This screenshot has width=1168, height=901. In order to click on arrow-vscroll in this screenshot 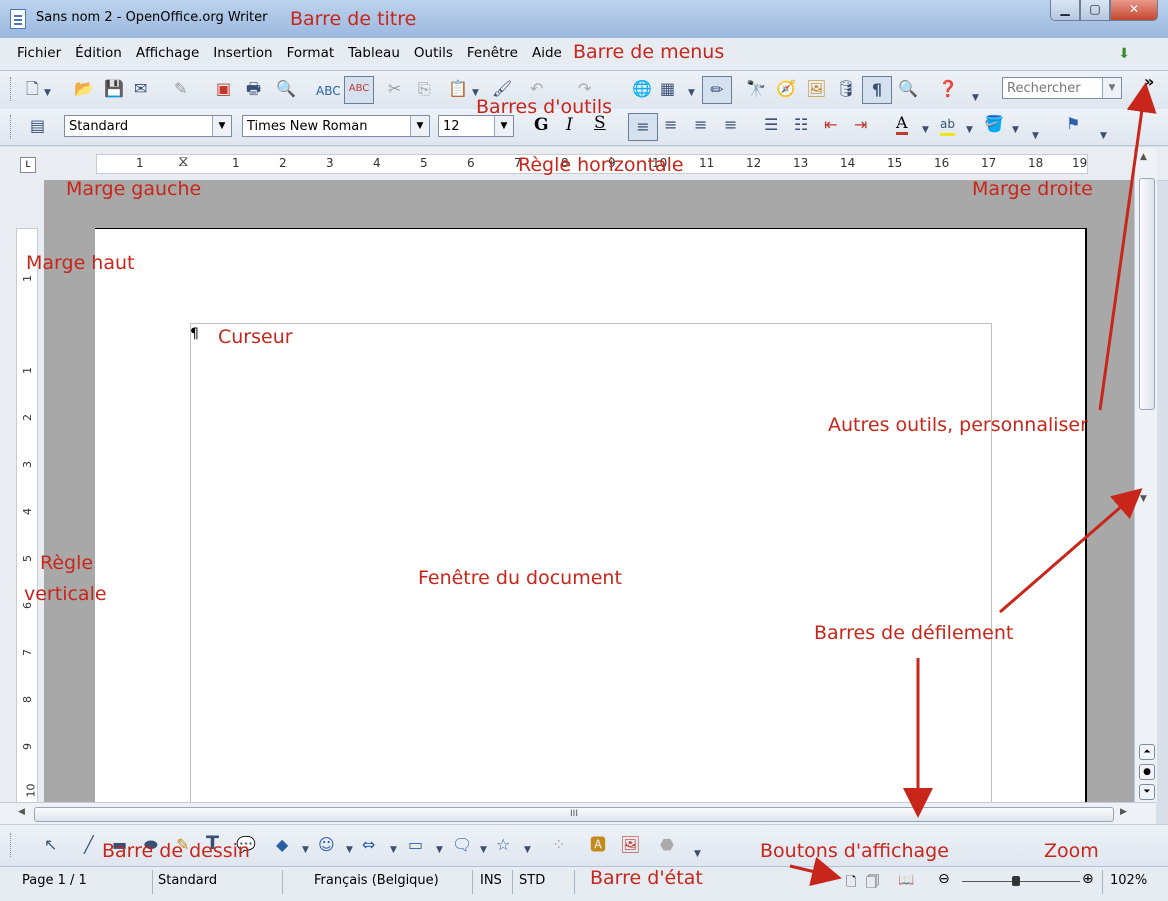, I will do `click(1071, 551)`.